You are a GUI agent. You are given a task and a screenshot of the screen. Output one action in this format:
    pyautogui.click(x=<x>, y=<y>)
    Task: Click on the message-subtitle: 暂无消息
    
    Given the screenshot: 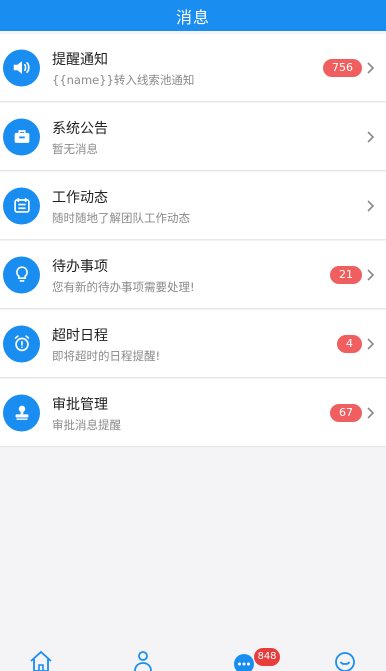 What is the action you would take?
    pyautogui.click(x=75, y=149)
    